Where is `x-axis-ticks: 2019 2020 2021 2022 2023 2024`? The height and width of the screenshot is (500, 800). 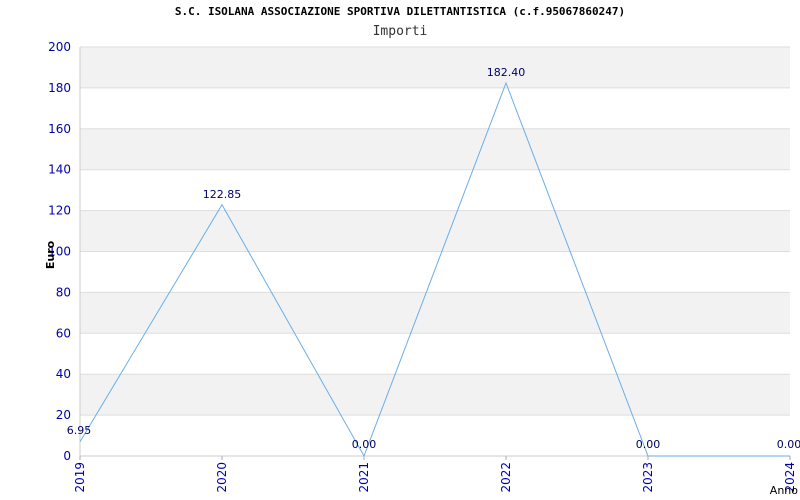 x-axis-ticks: 2019 2020 2021 2022 2023 2024 is located at coordinates (435, 474).